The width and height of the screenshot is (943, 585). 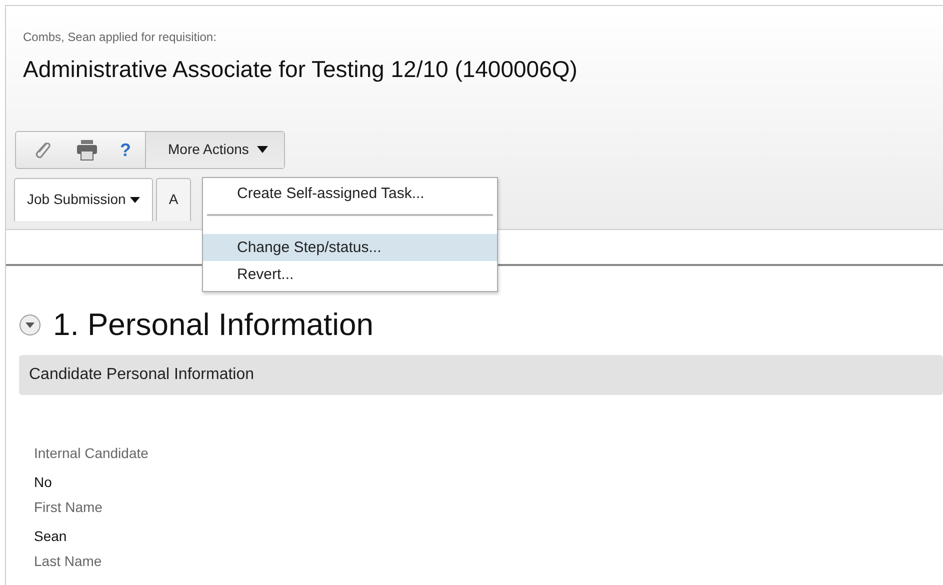 What do you see at coordinates (51, 536) in the screenshot?
I see `field-value: Sean` at bounding box center [51, 536].